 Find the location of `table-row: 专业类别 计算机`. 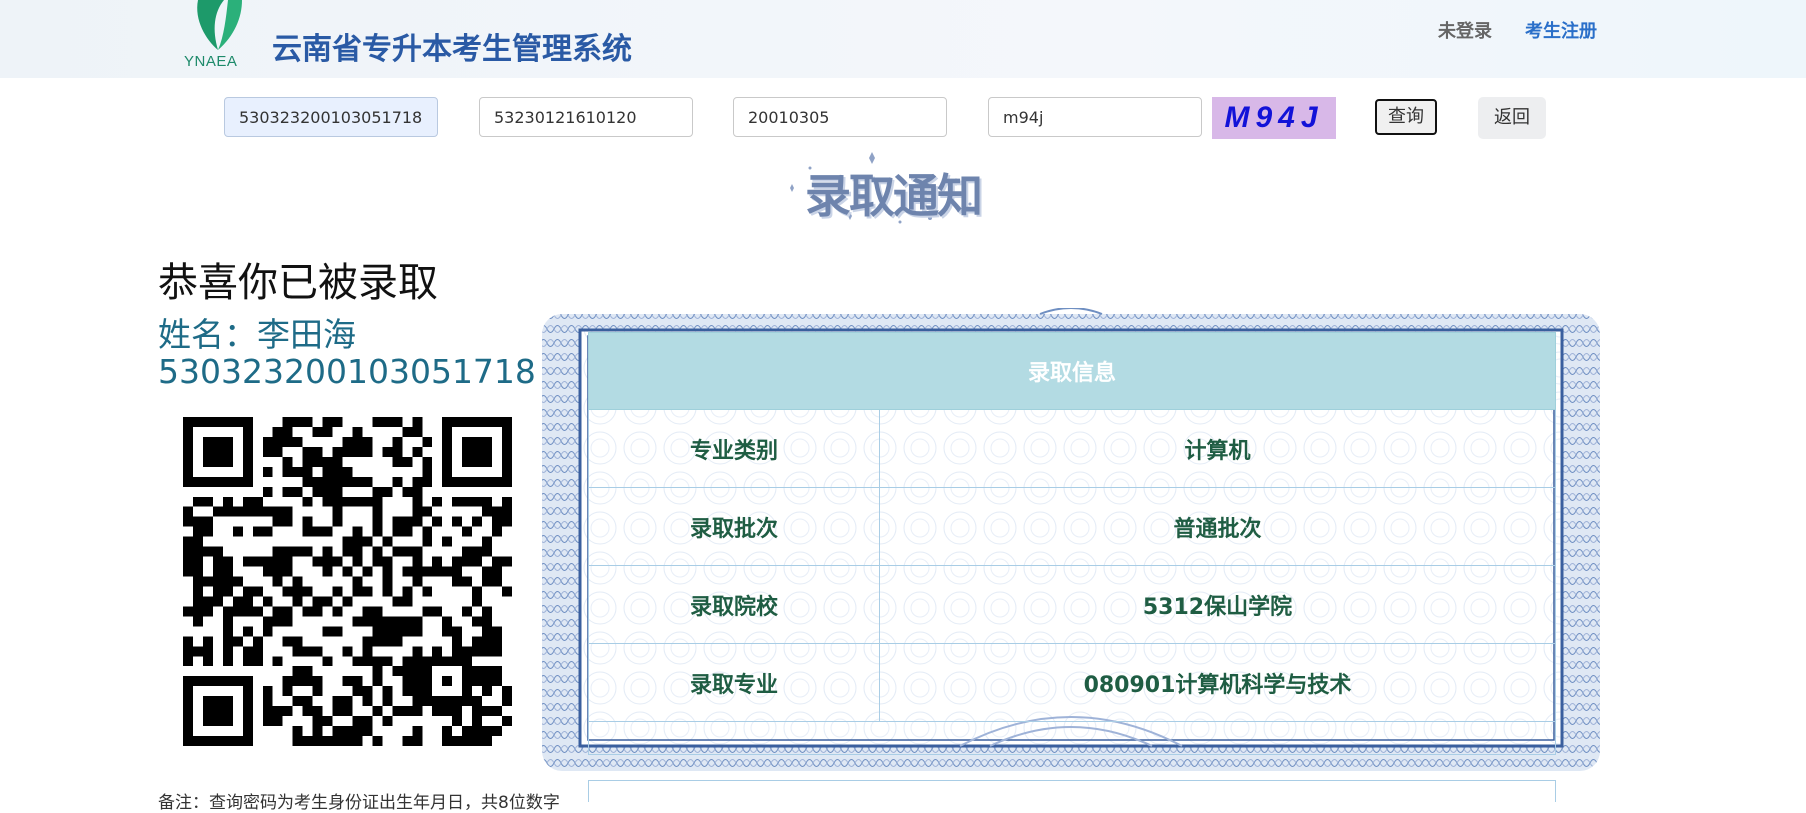

table-row: 专业类别 计算机 is located at coordinates (1072, 448).